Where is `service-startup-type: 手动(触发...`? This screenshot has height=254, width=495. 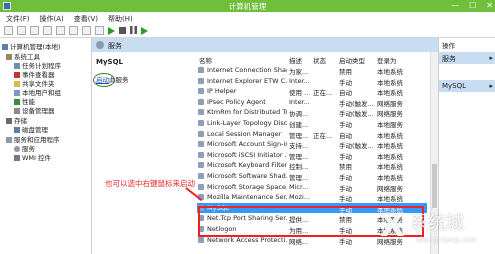 service-startup-type: 手动(触发... is located at coordinates (356, 103).